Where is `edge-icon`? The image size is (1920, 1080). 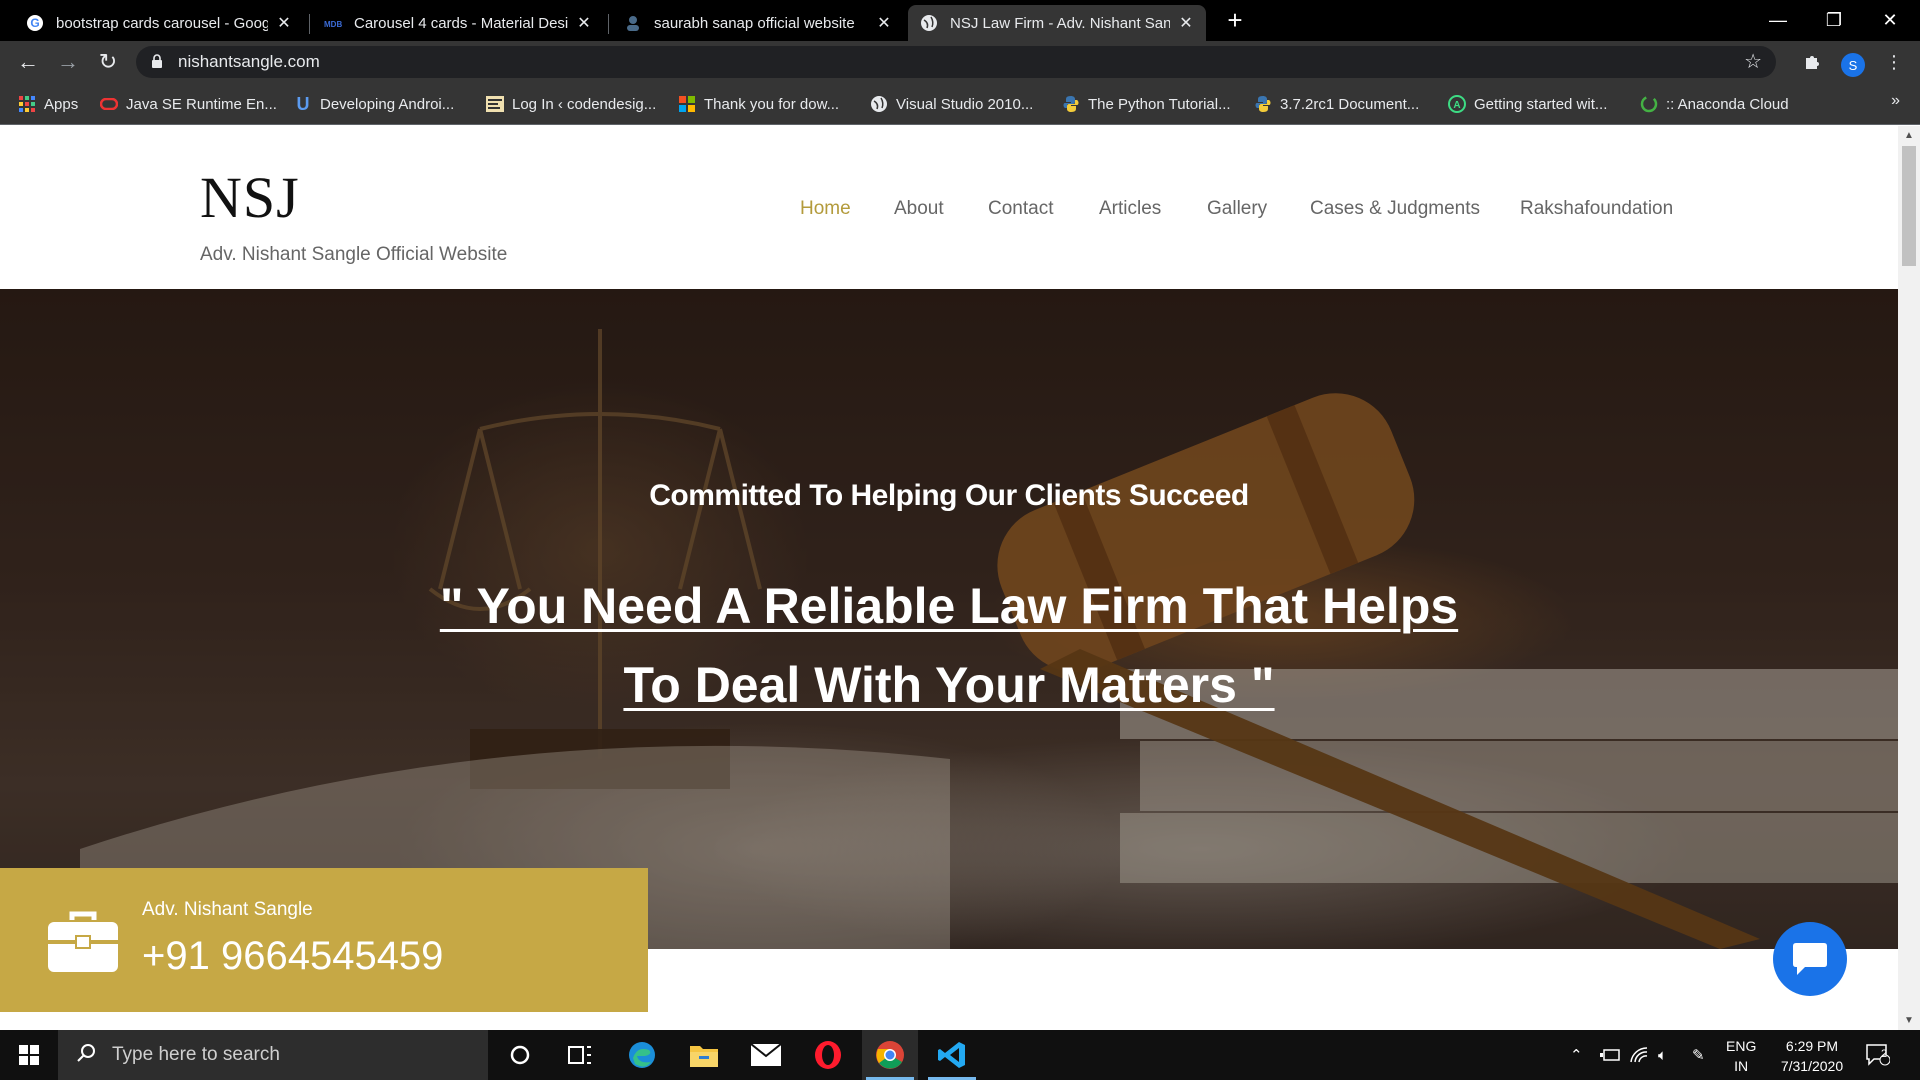
edge-icon is located at coordinates (642, 1055).